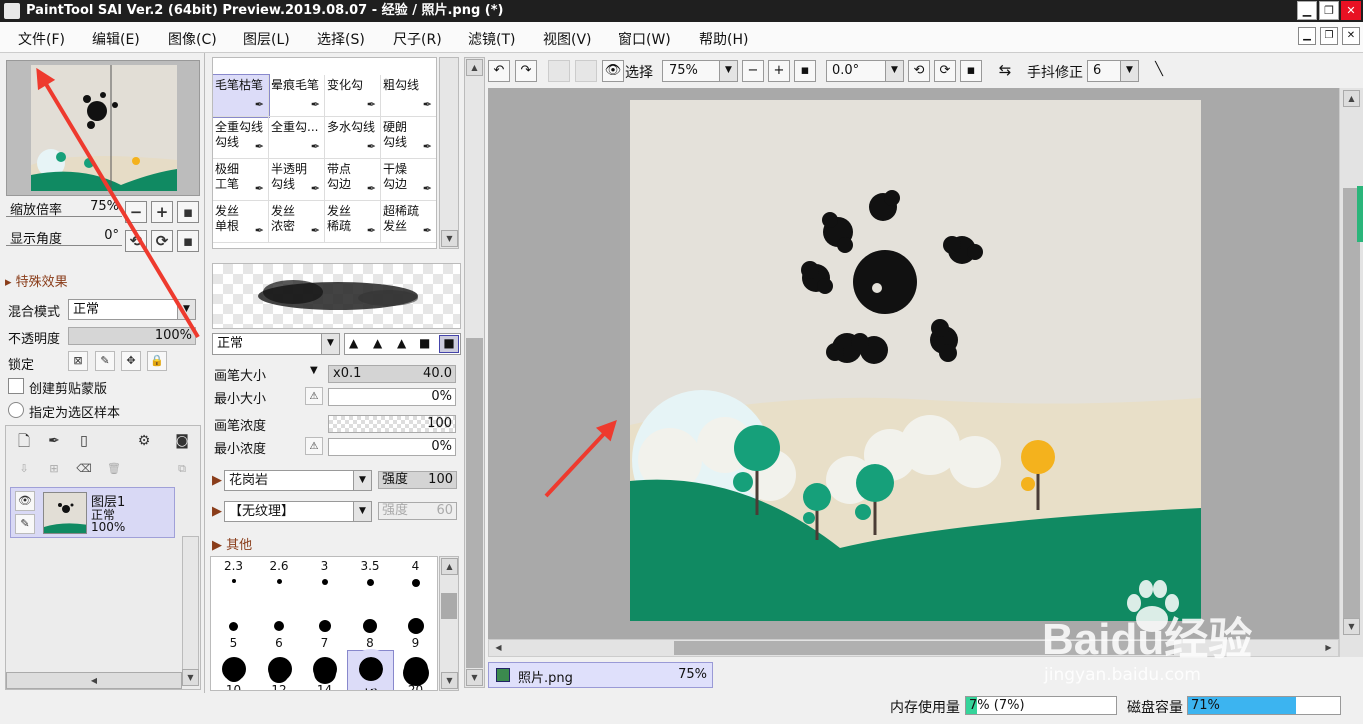  I want to click on clear-layer-icon: ⌫, so click(84, 470).